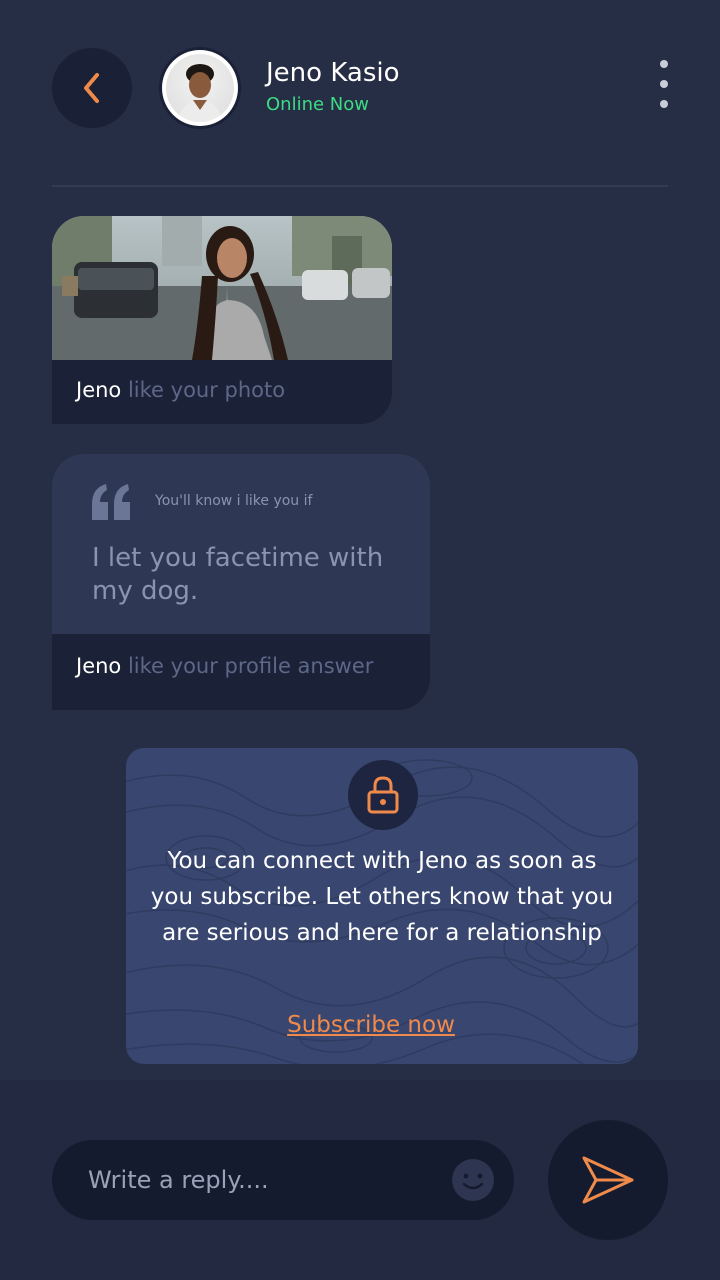 Image resolution: width=720 pixels, height=1280 pixels. I want to click on profile-answer-footer: Jeno like your profile answer, so click(241, 672).